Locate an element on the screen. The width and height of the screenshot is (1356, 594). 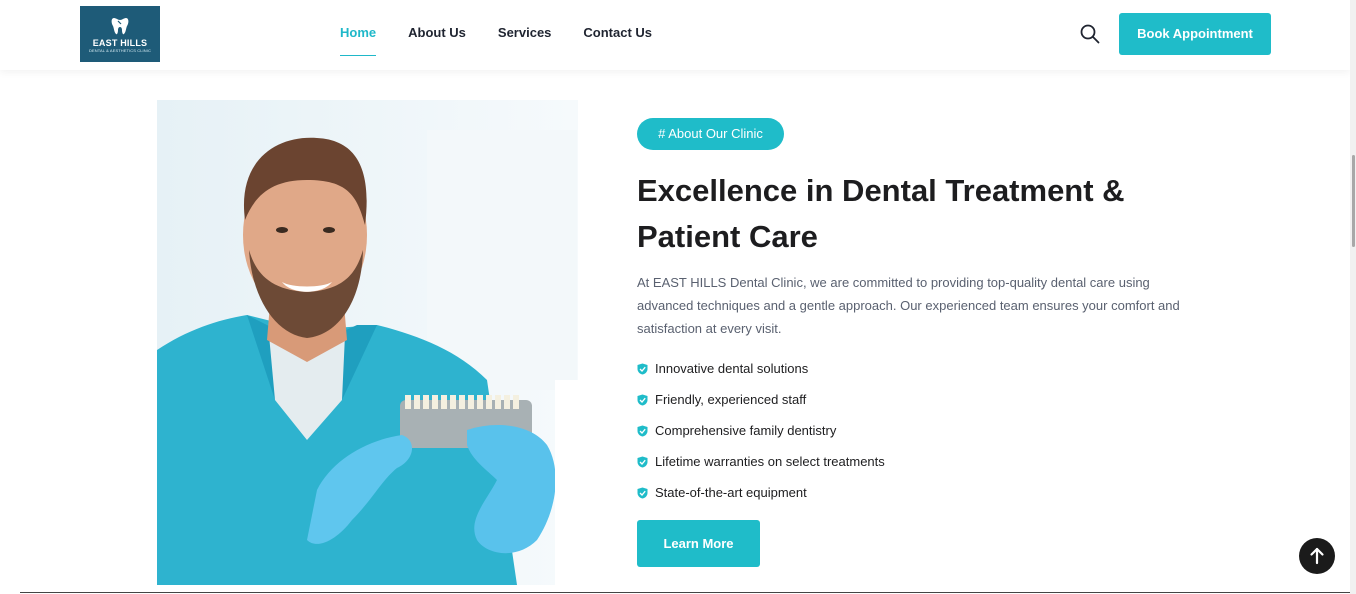
feature-item: Innovative dental solutions is located at coordinates (761, 368).